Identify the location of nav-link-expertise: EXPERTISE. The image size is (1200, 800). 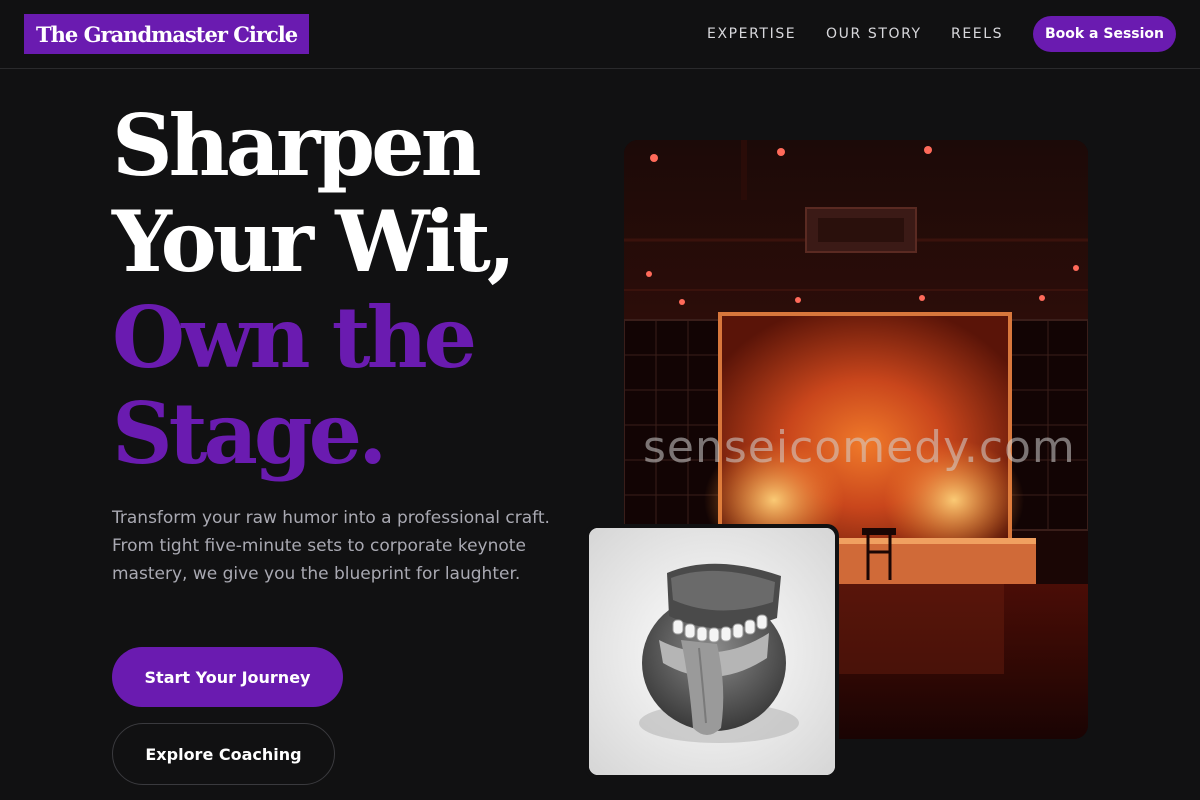
(751, 34).